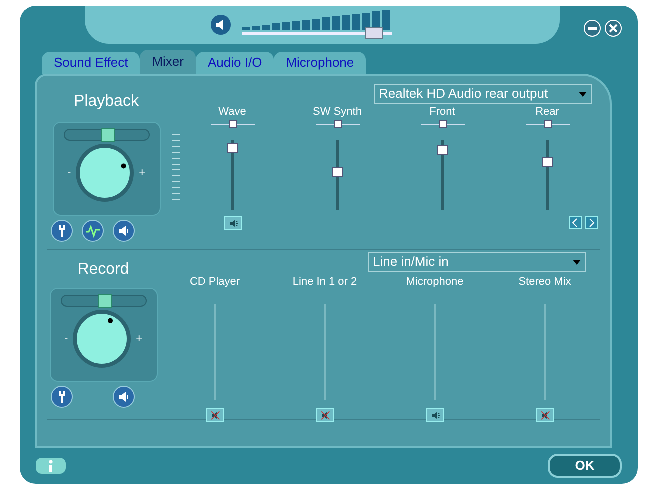 The width and height of the screenshot is (648, 486). Describe the element at coordinates (337, 111) in the screenshot. I see `channel-label: SW Synth` at that location.